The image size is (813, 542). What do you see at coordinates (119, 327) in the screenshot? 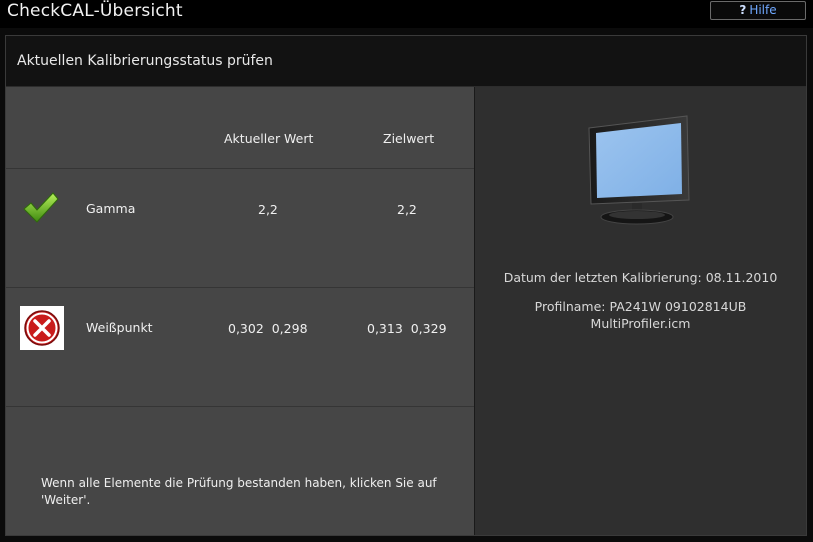
I see `row-label-whitepoint: Weißpunkt` at bounding box center [119, 327].